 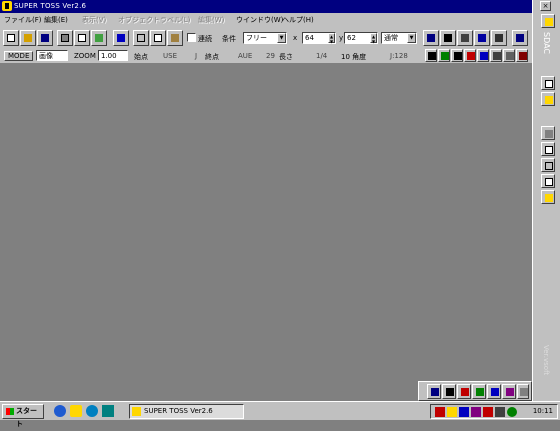 I want to click on condition-select: フリー ▼, so click(x=265, y=38).